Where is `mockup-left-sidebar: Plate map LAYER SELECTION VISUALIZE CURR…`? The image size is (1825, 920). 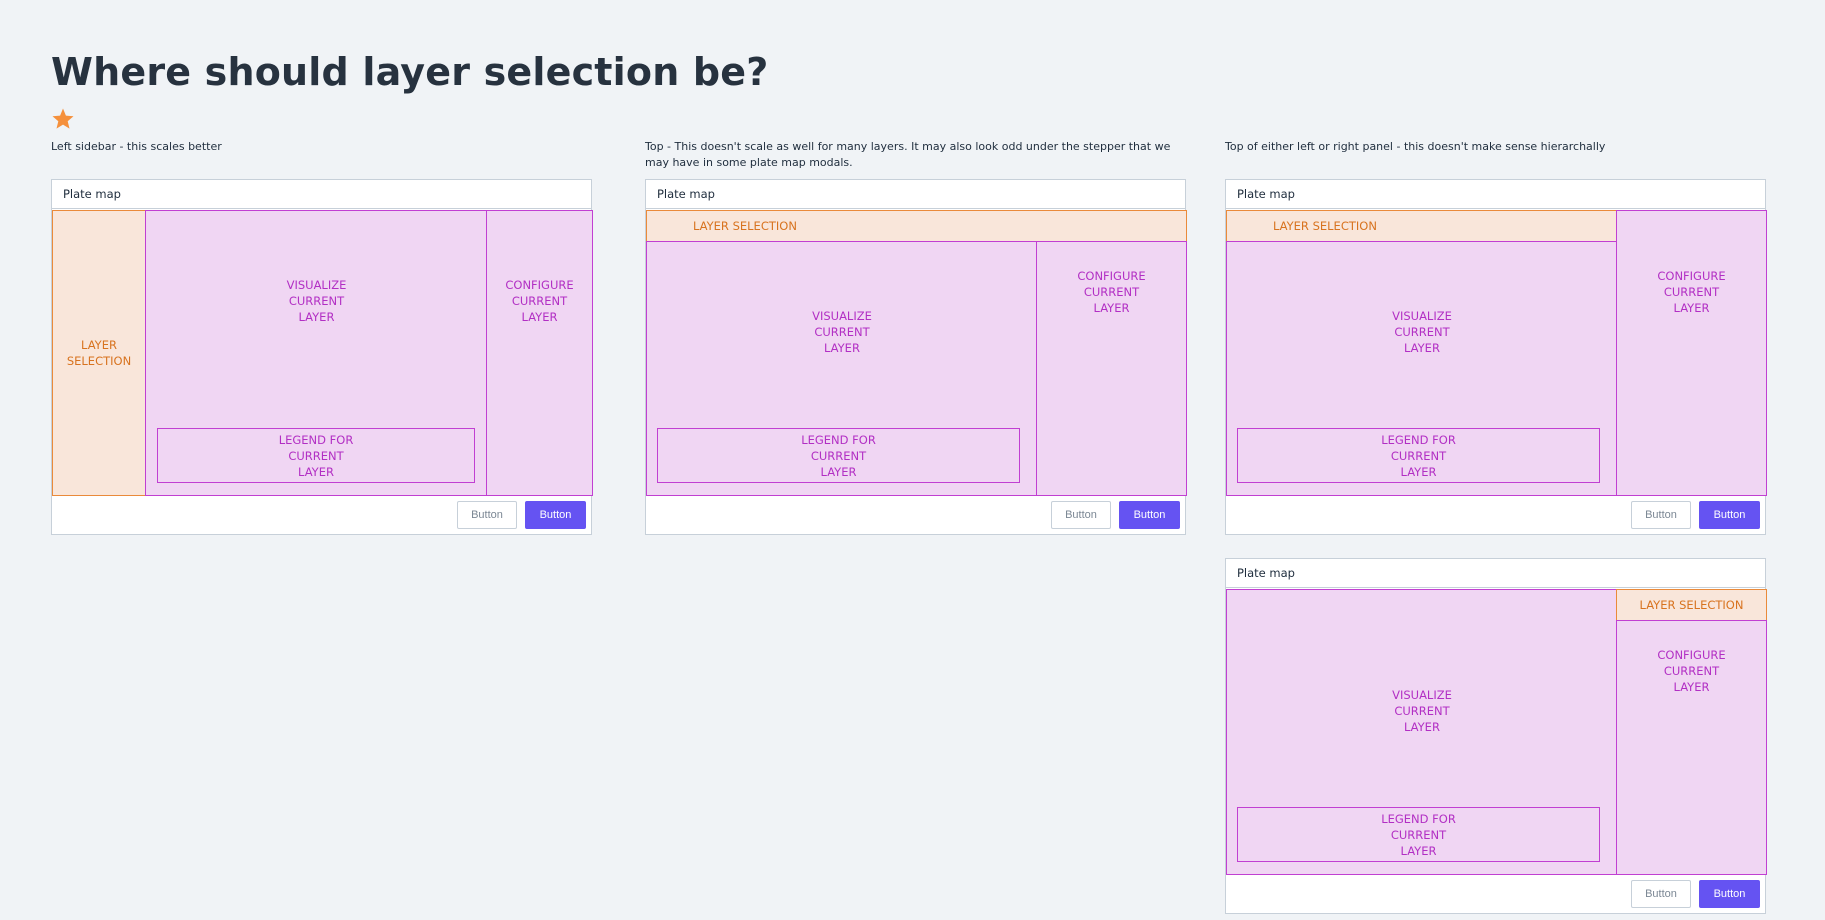 mockup-left-sidebar: Plate map LAYER SELECTION VISUALIZE CURR… is located at coordinates (322, 357).